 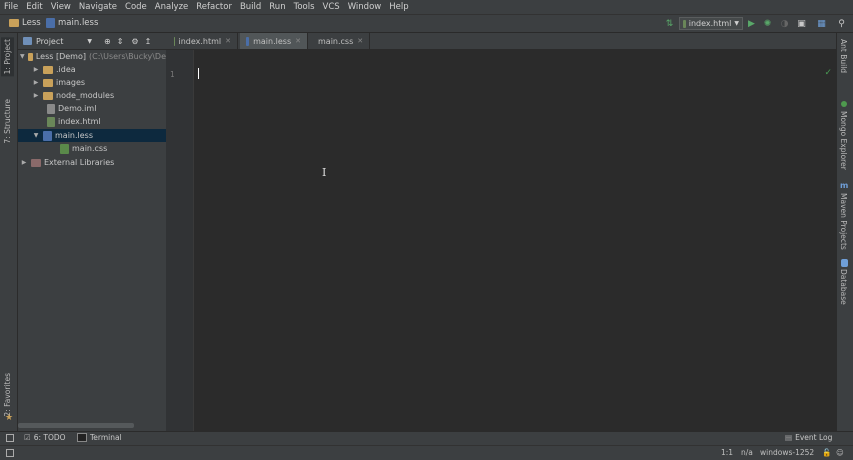 I want to click on tool-tab-project-label: 1: Project, so click(x=7, y=57).